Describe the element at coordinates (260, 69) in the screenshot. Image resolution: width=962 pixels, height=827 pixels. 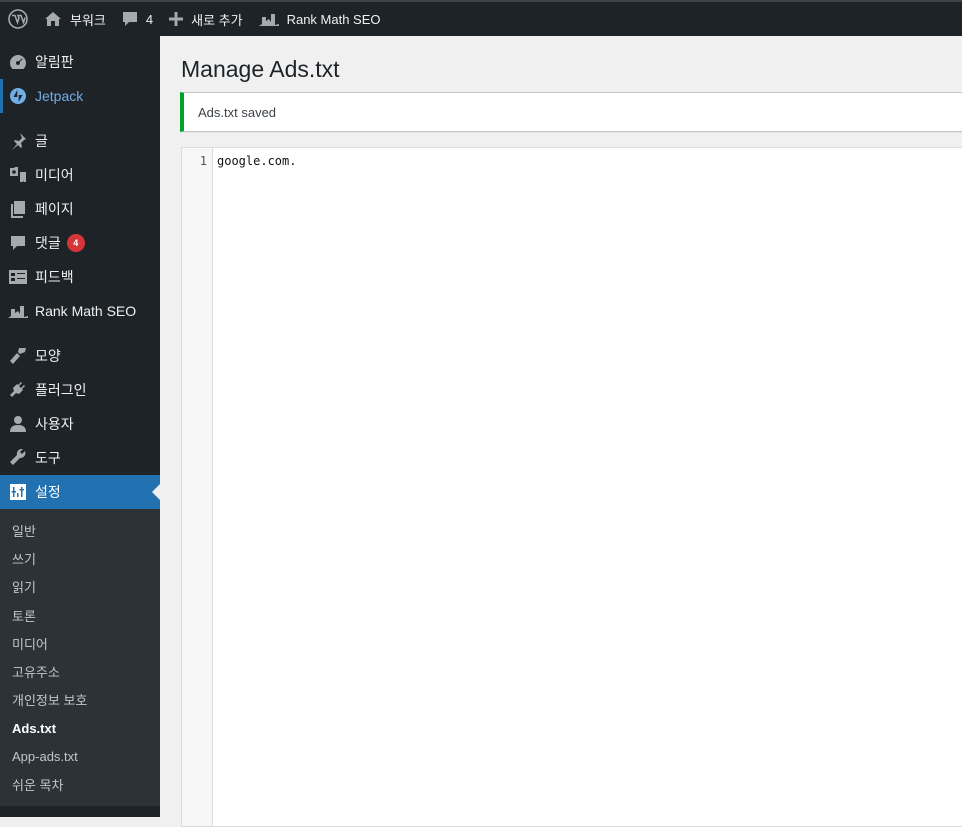
I see `page-title: Manage Ads.txt` at that location.